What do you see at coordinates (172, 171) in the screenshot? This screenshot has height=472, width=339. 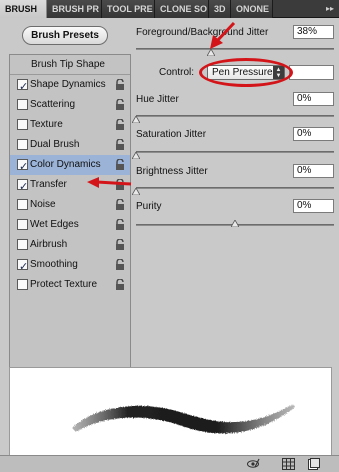 I see `brightness-jitter-label: Brightness Jitter` at bounding box center [172, 171].